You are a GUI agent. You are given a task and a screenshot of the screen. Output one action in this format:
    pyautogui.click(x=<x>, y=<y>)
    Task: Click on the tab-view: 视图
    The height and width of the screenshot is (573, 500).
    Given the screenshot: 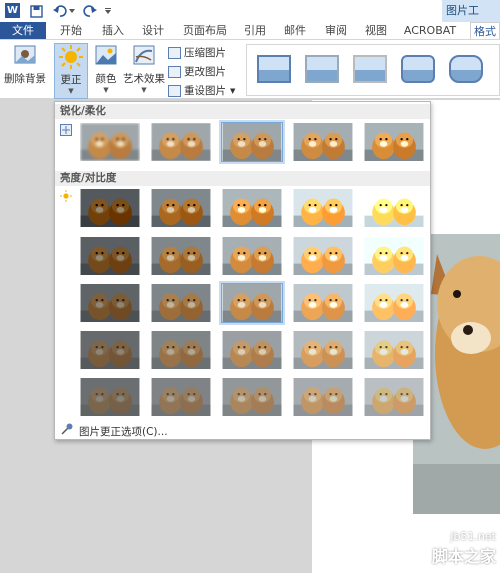 What is the action you would take?
    pyautogui.click(x=376, y=30)
    